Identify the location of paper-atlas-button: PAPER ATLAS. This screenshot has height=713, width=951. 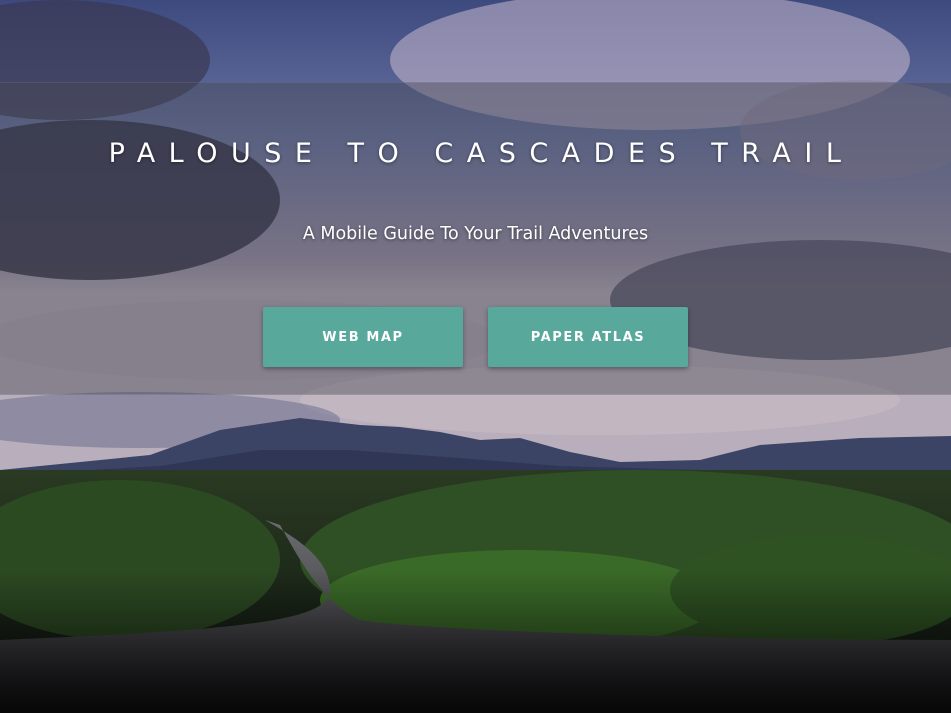
(588, 337).